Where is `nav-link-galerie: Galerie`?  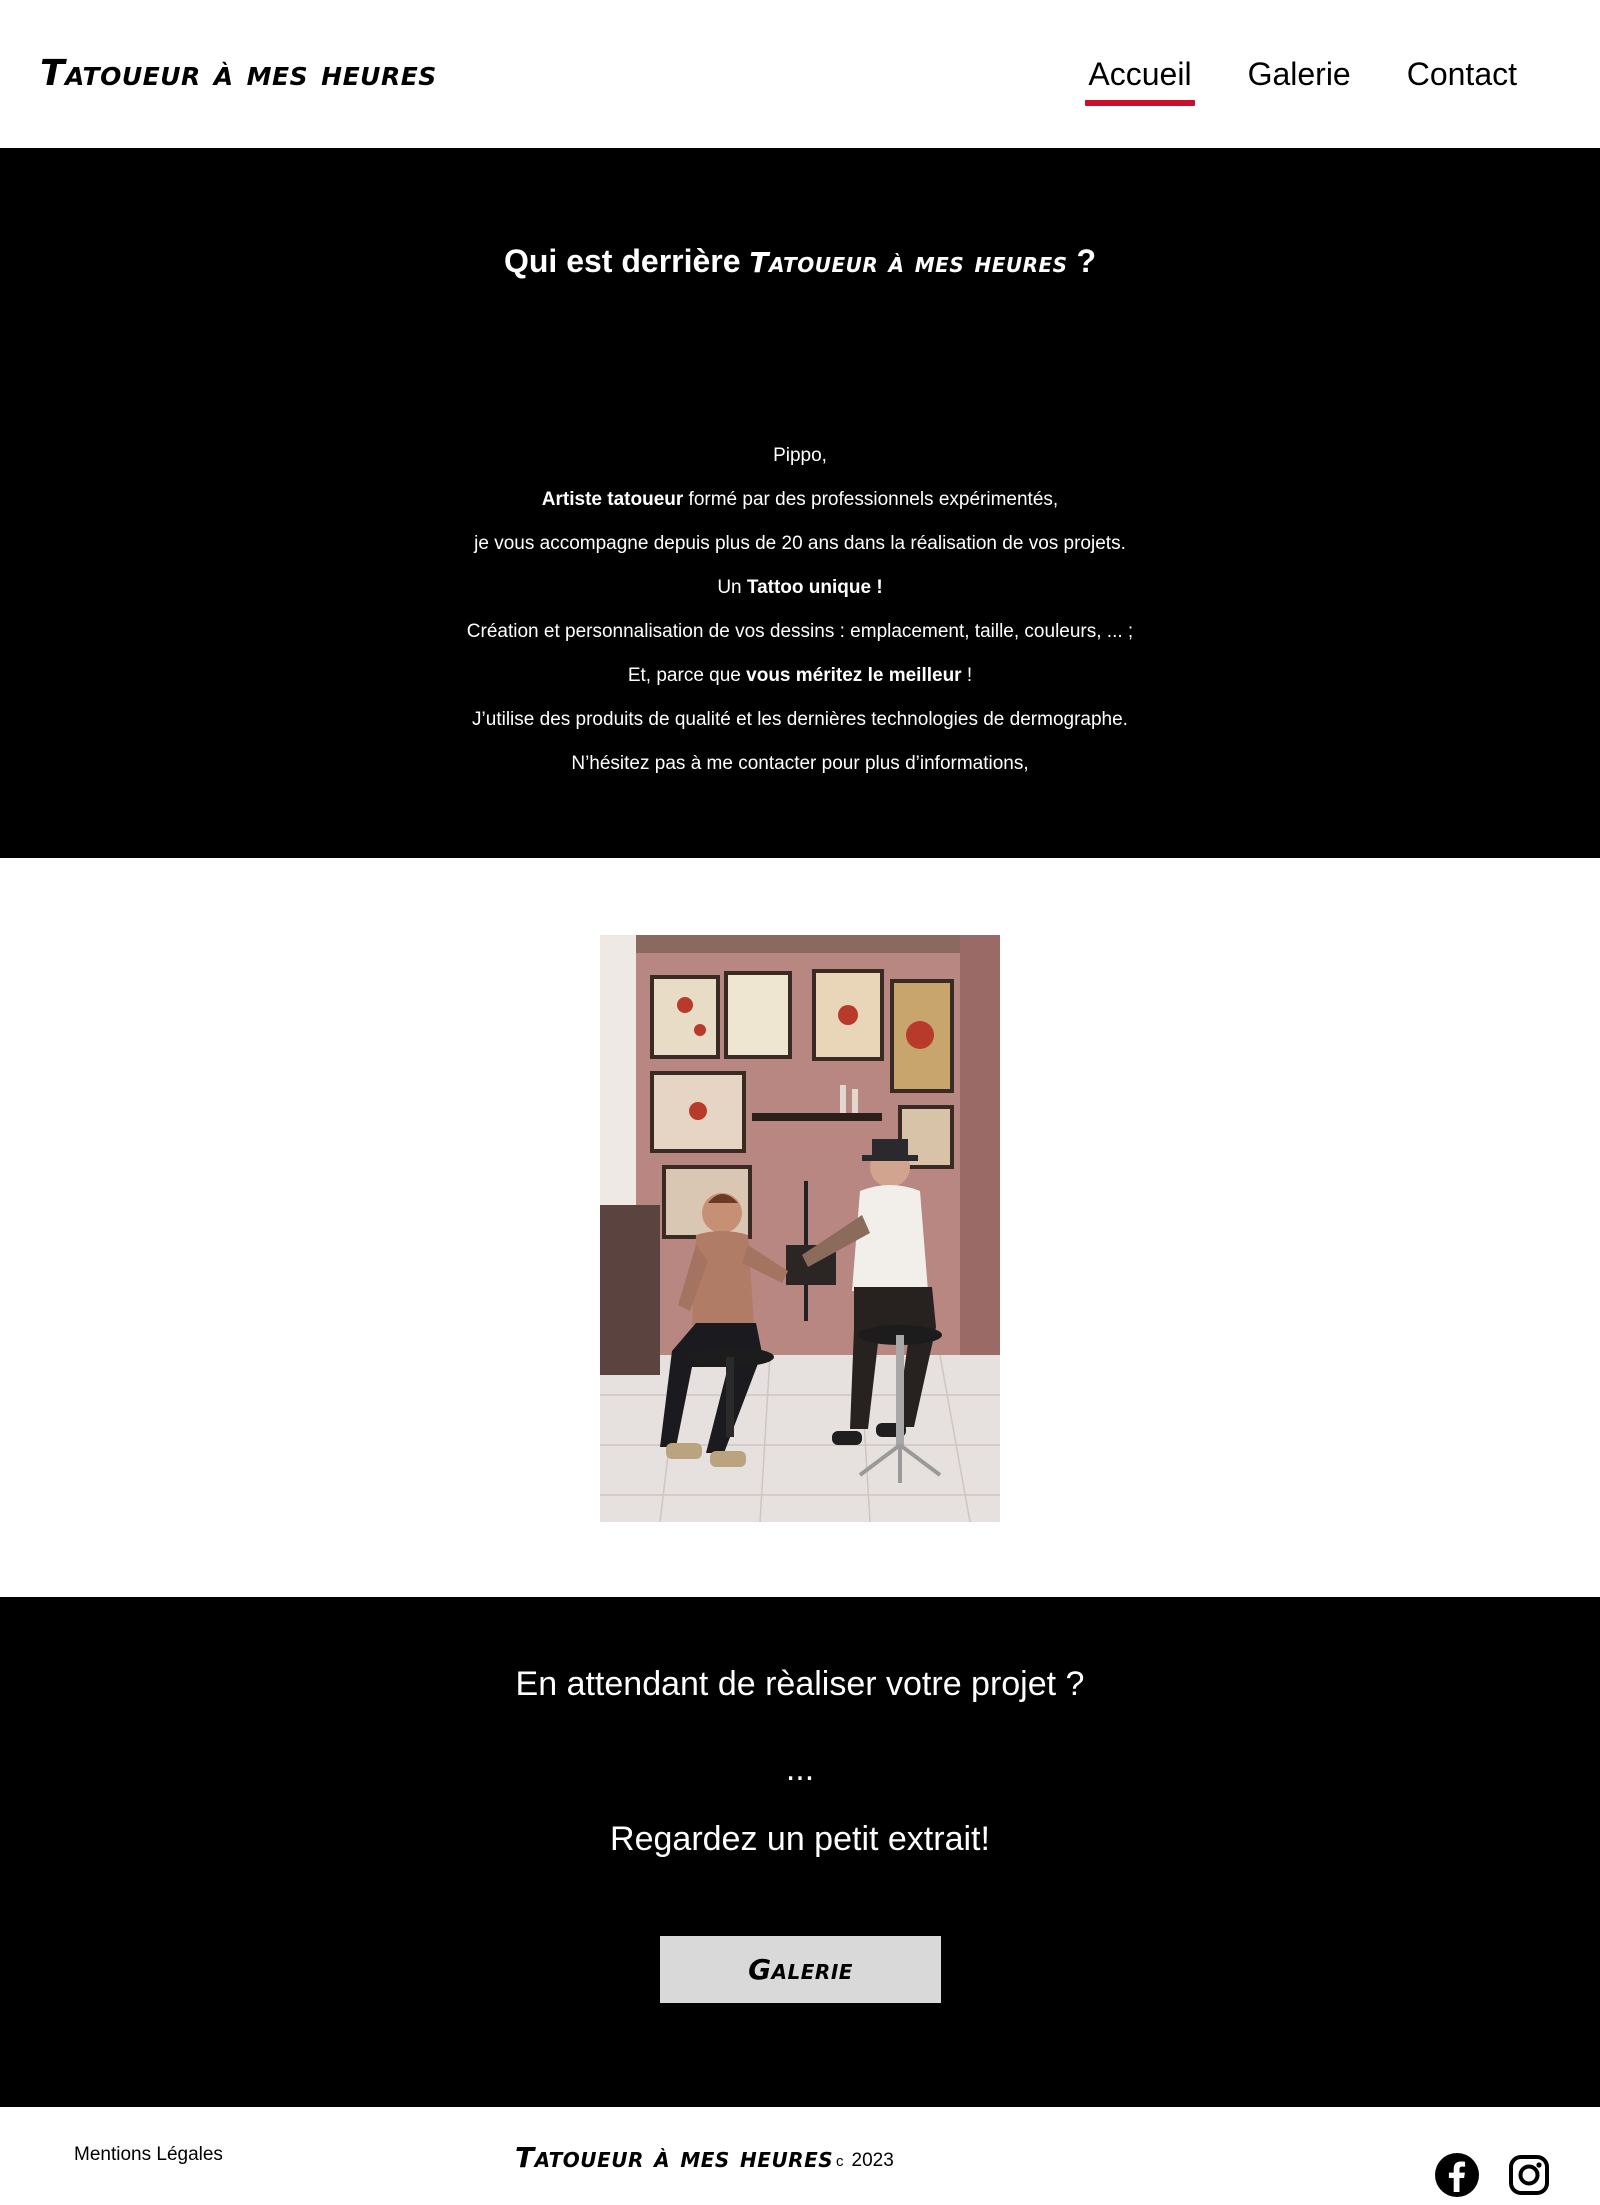 nav-link-galerie: Galerie is located at coordinates (1299, 74).